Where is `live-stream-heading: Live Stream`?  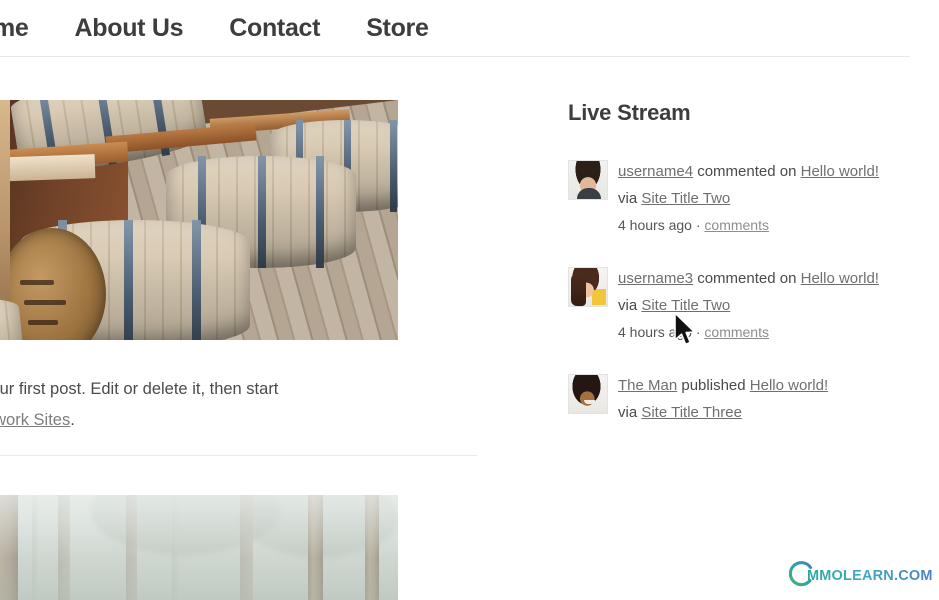
live-stream-heading: Live Stream is located at coordinates (629, 112).